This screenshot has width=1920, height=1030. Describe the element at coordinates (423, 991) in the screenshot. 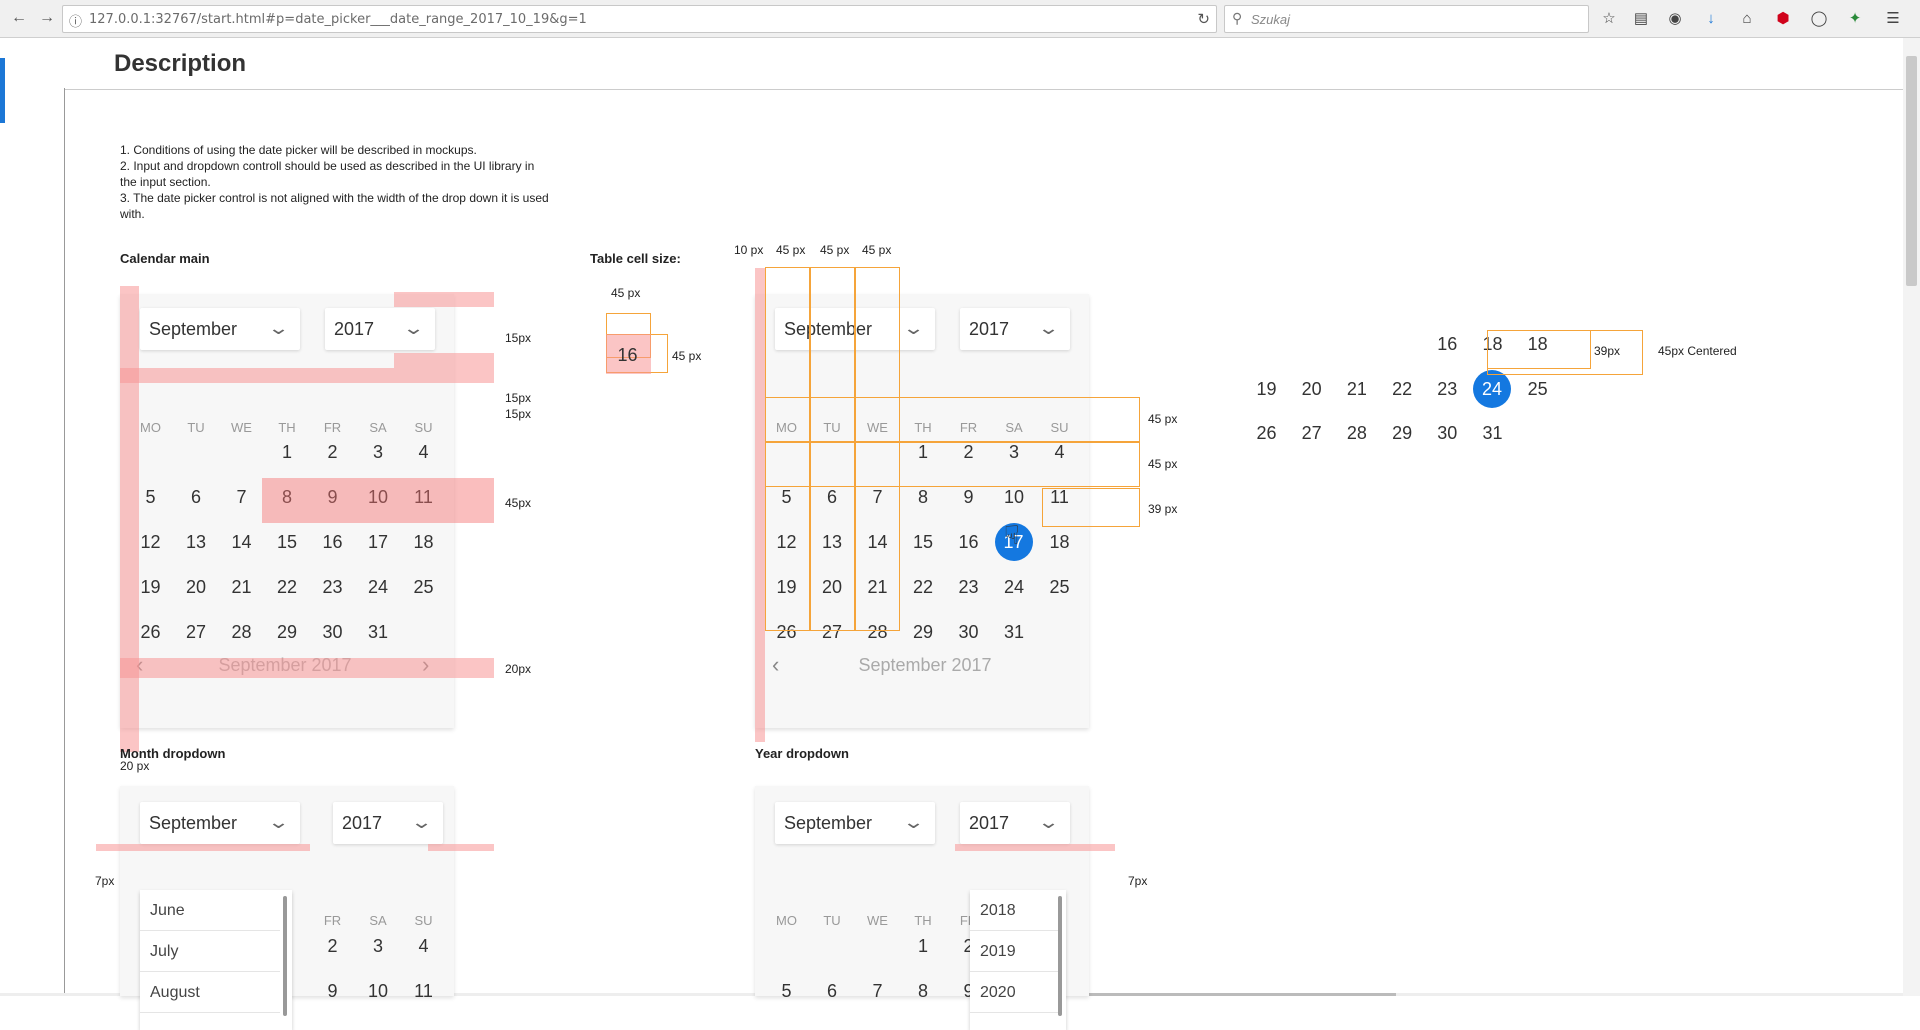

I see `calendar-day: 11` at that location.